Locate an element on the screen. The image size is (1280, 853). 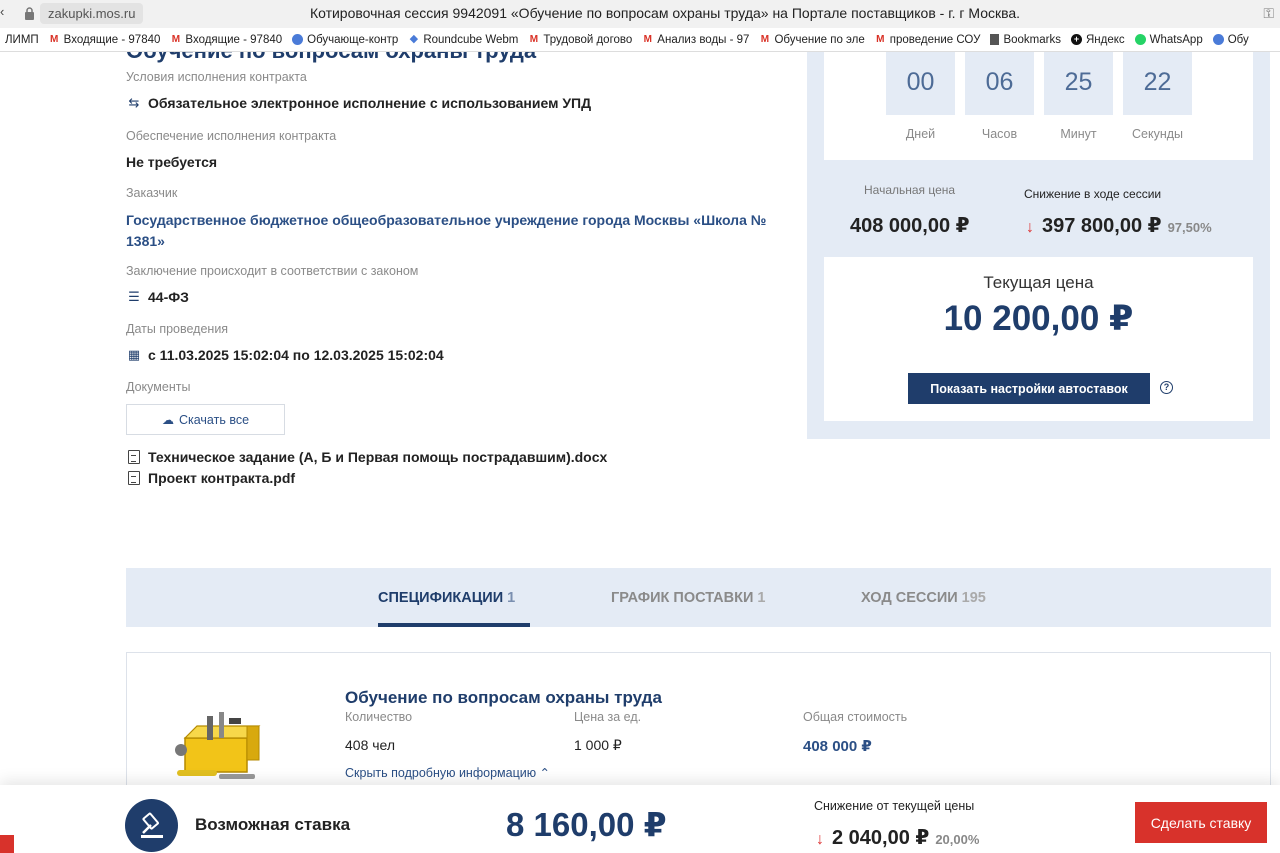
current-price-value: 10 200,00 ₽ is located at coordinates (1038, 318).